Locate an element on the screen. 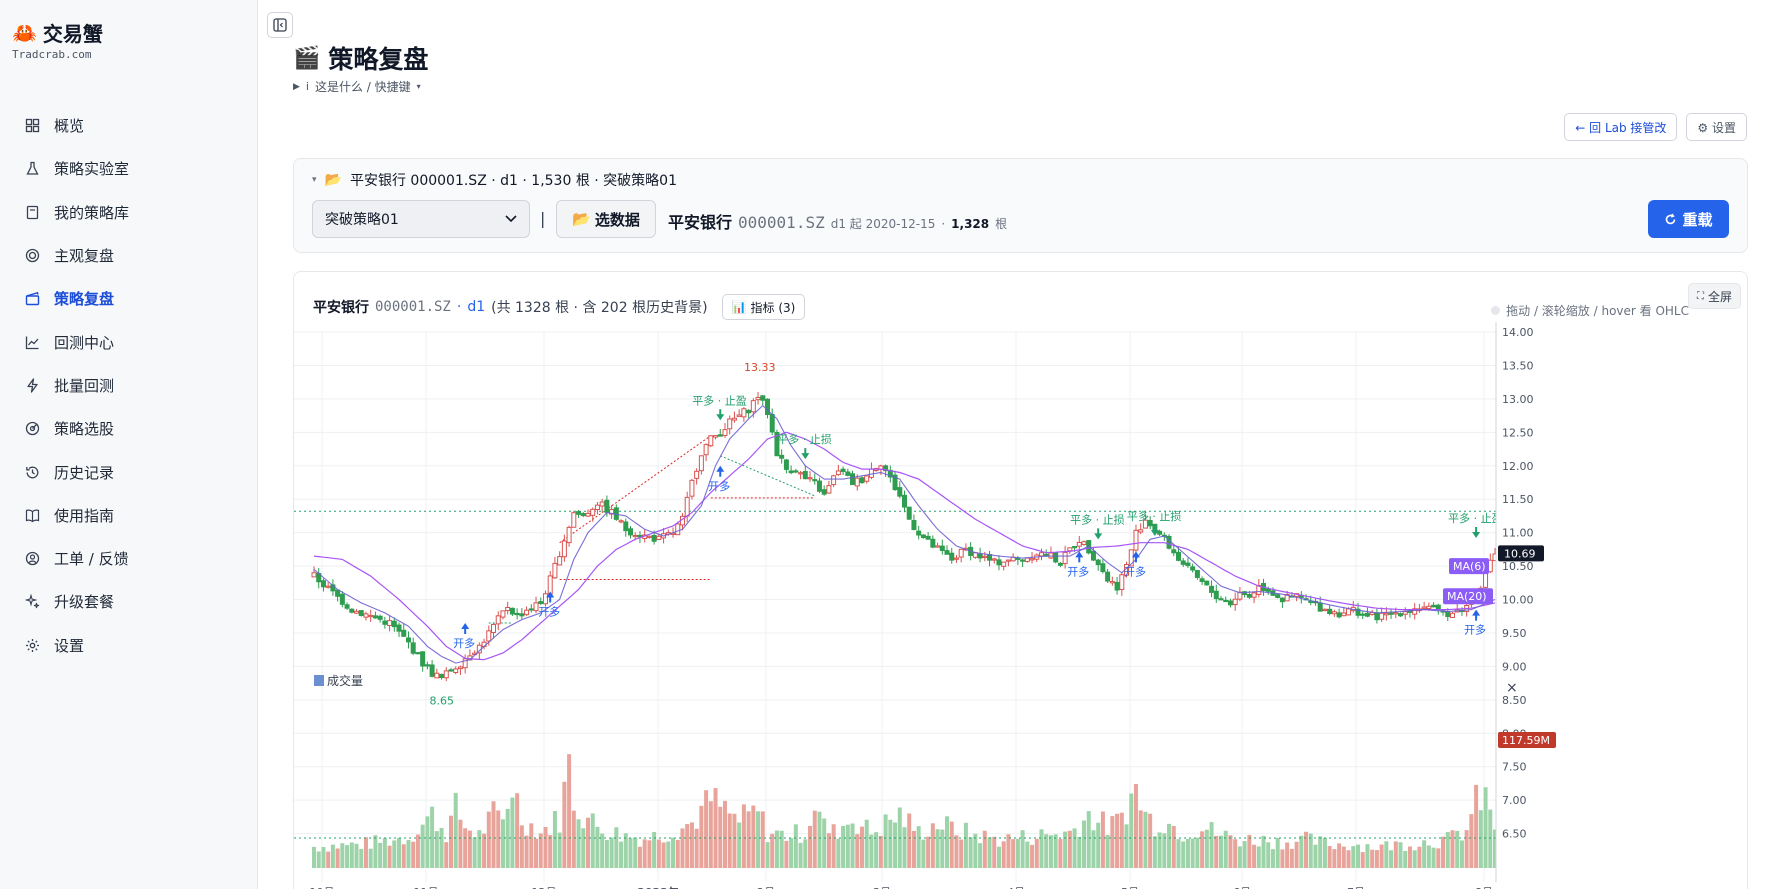 This screenshot has width=1770, height=889. sidebar-item-5: 回测中心 is located at coordinates (129, 341).